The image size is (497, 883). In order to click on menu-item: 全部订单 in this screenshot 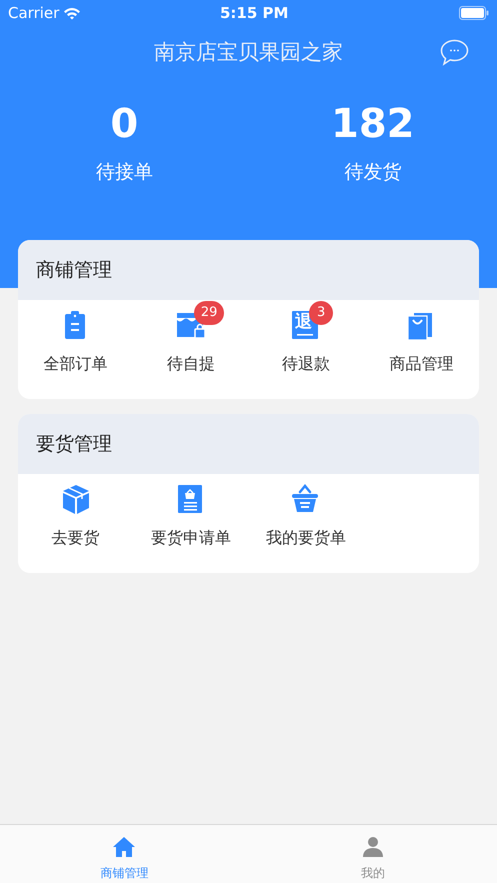, I will do `click(76, 341)`.